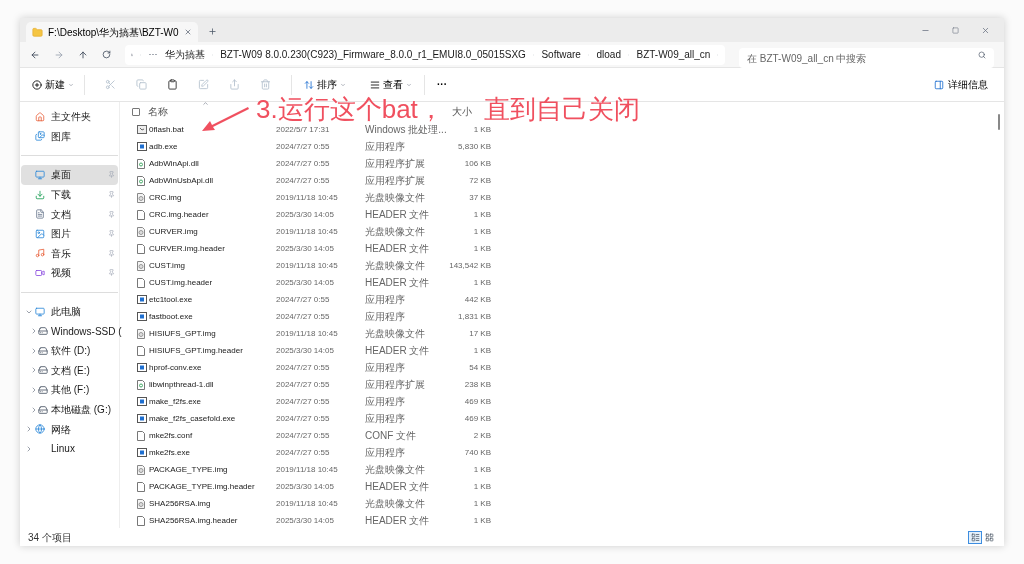  Describe the element at coordinates (106, 54) in the screenshot. I see `refresh-icon` at that location.